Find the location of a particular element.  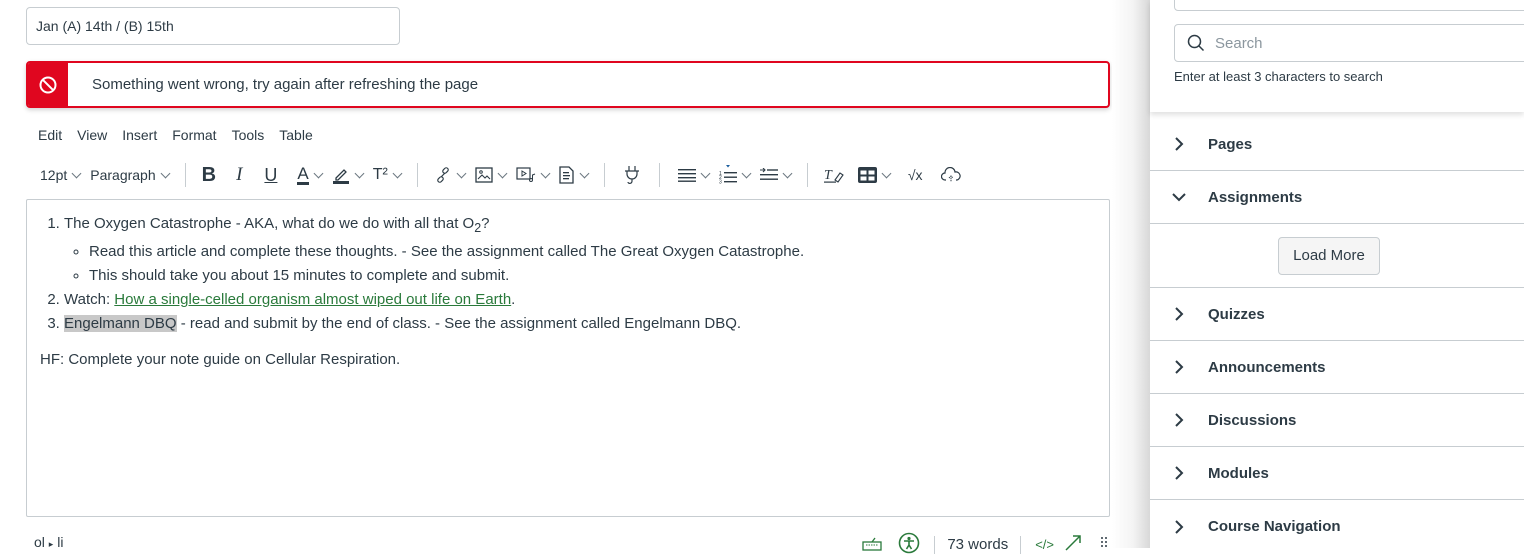

bold-icon: B is located at coordinates (209, 174).